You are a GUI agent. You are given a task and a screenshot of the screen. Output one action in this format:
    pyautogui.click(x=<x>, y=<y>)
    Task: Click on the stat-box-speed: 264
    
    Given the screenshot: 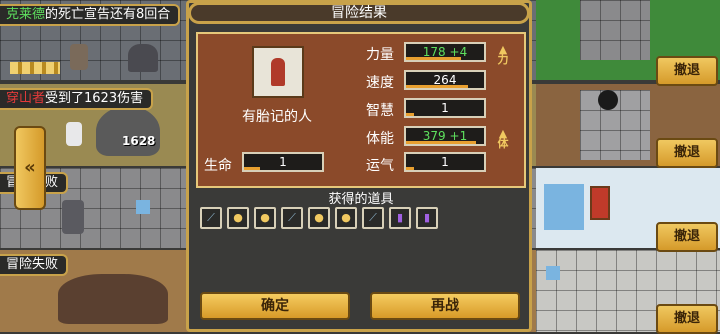 What is the action you would take?
    pyautogui.click(x=445, y=80)
    